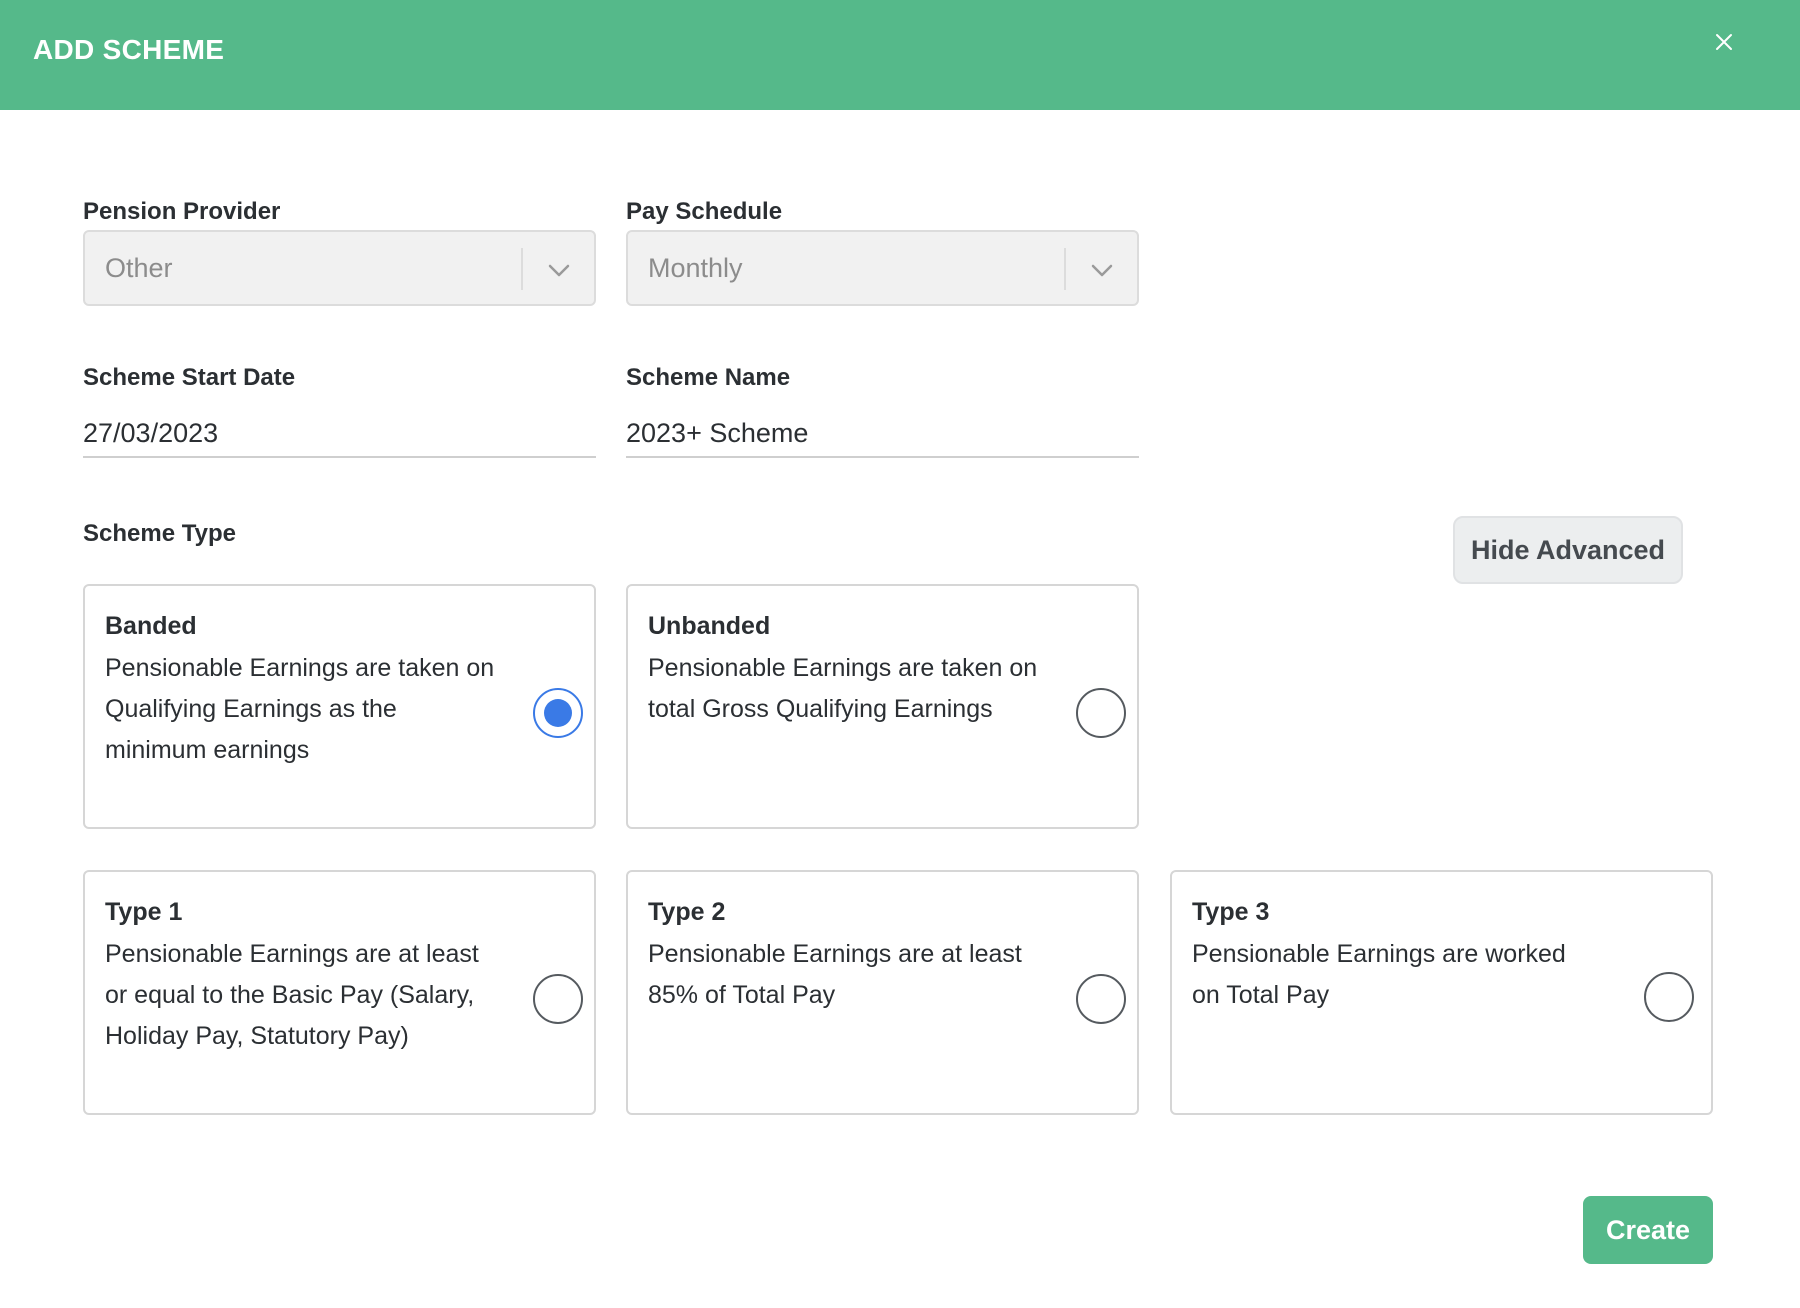  I want to click on hide-advanced-button: Hide Advanced, so click(1568, 550).